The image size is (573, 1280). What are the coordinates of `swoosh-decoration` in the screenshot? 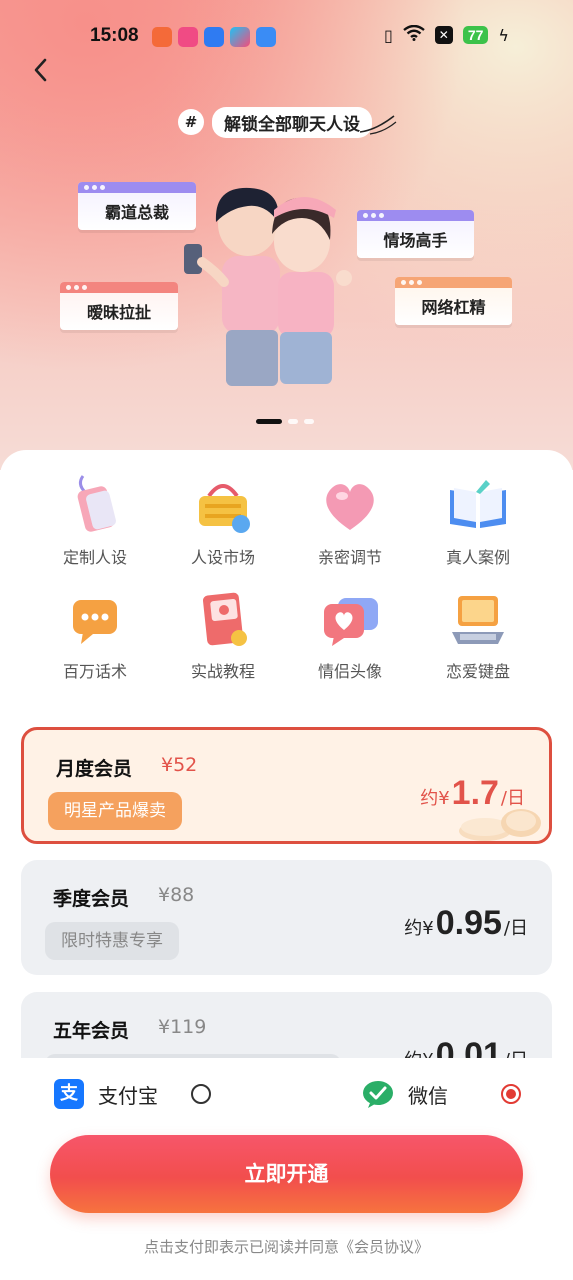 It's located at (378, 125).